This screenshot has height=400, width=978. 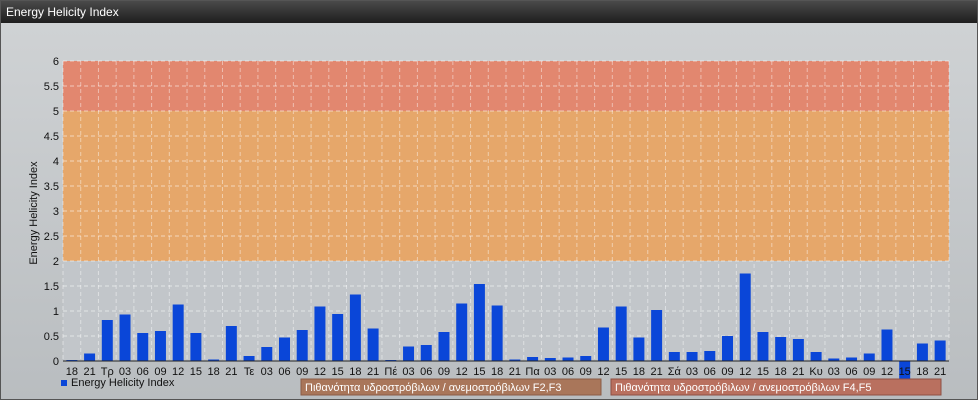 What do you see at coordinates (51, 337) in the screenshot?
I see `y-tick-label: 0.5` at bounding box center [51, 337].